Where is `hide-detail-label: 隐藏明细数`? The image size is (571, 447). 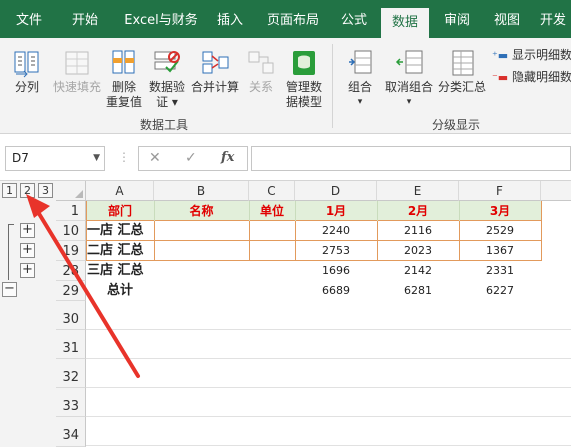
hide-detail-label: 隐藏明细数 is located at coordinates (541, 77).